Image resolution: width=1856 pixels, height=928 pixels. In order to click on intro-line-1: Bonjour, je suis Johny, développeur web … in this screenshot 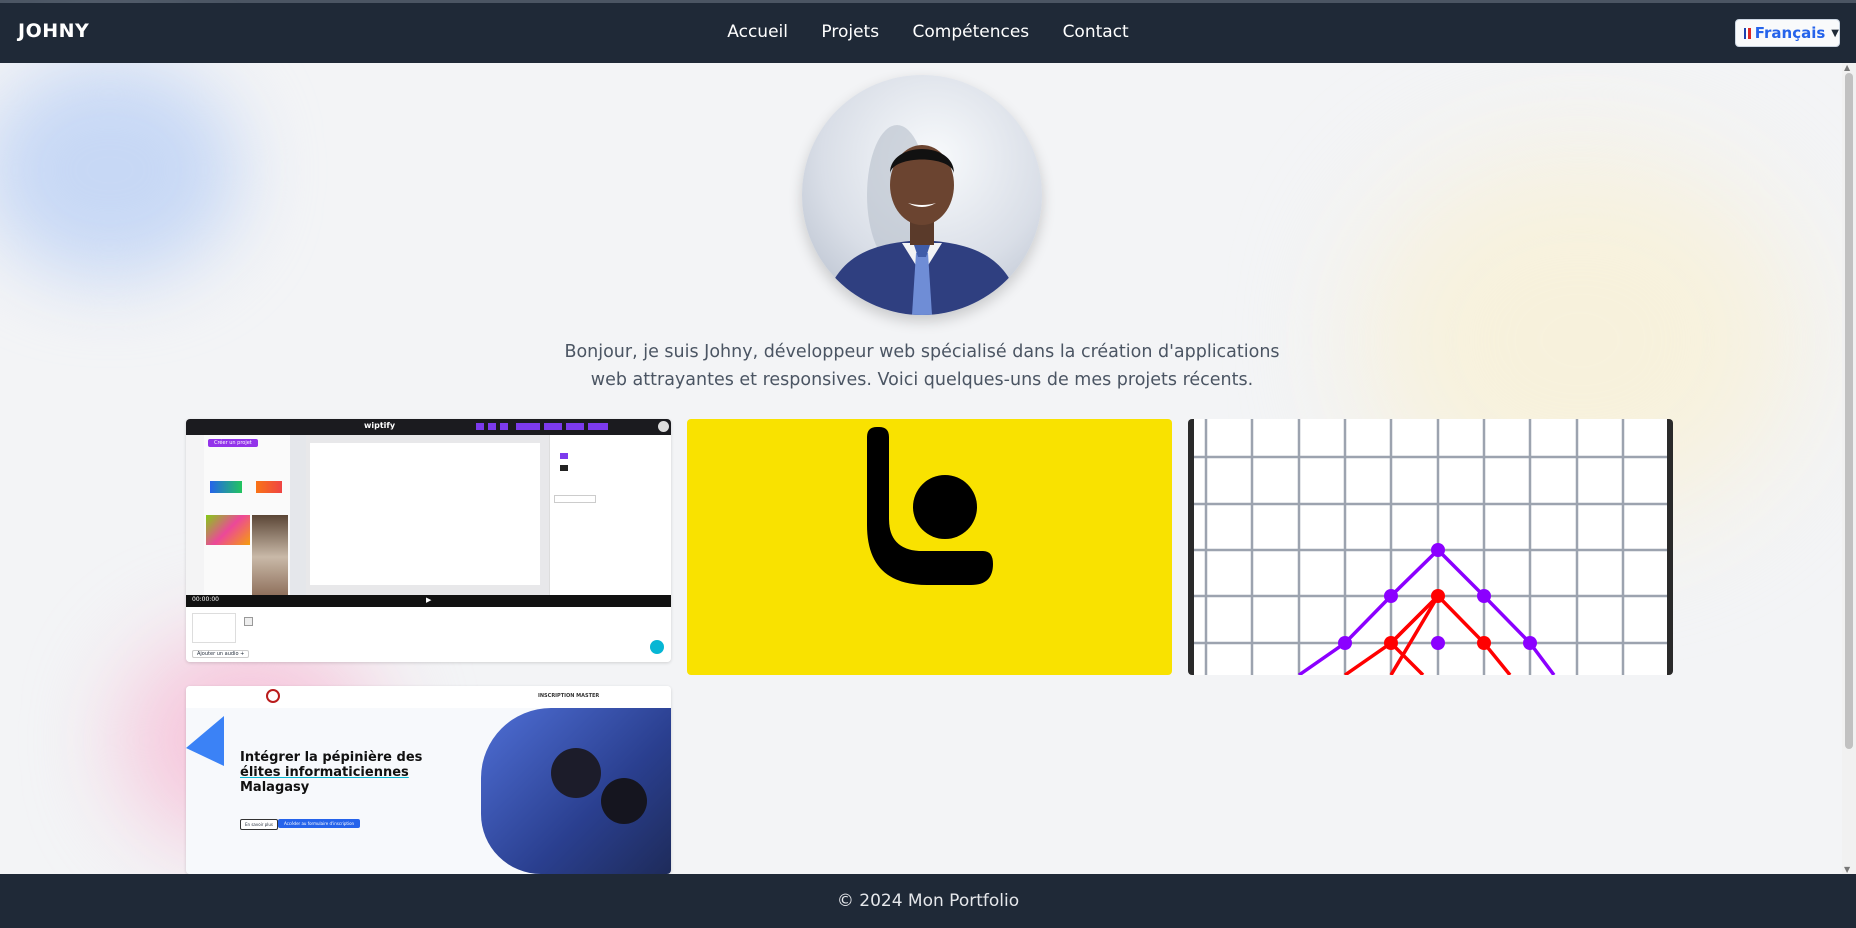, I will do `click(922, 352)`.